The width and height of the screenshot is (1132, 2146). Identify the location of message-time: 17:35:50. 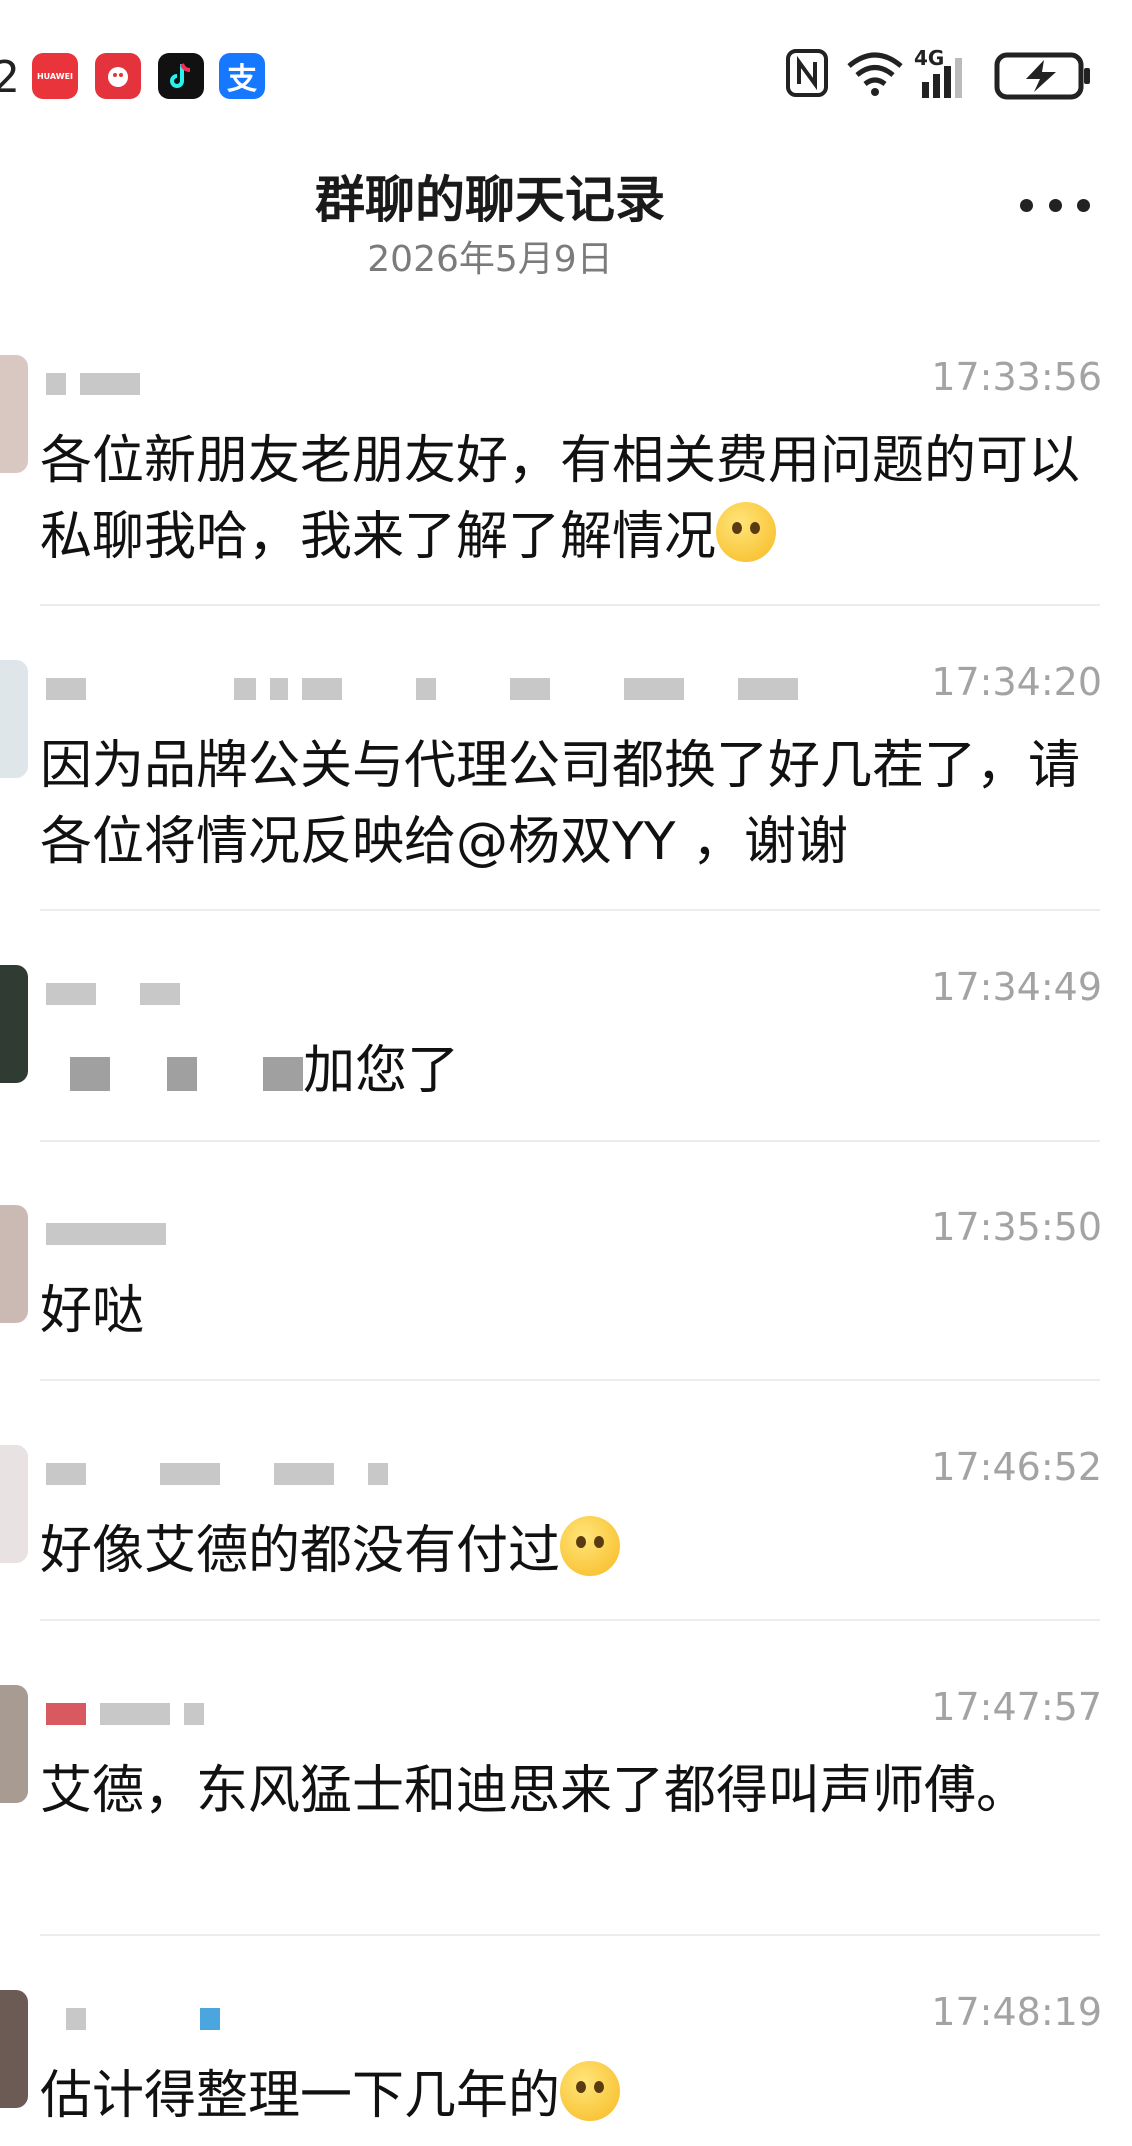
(1016, 1227).